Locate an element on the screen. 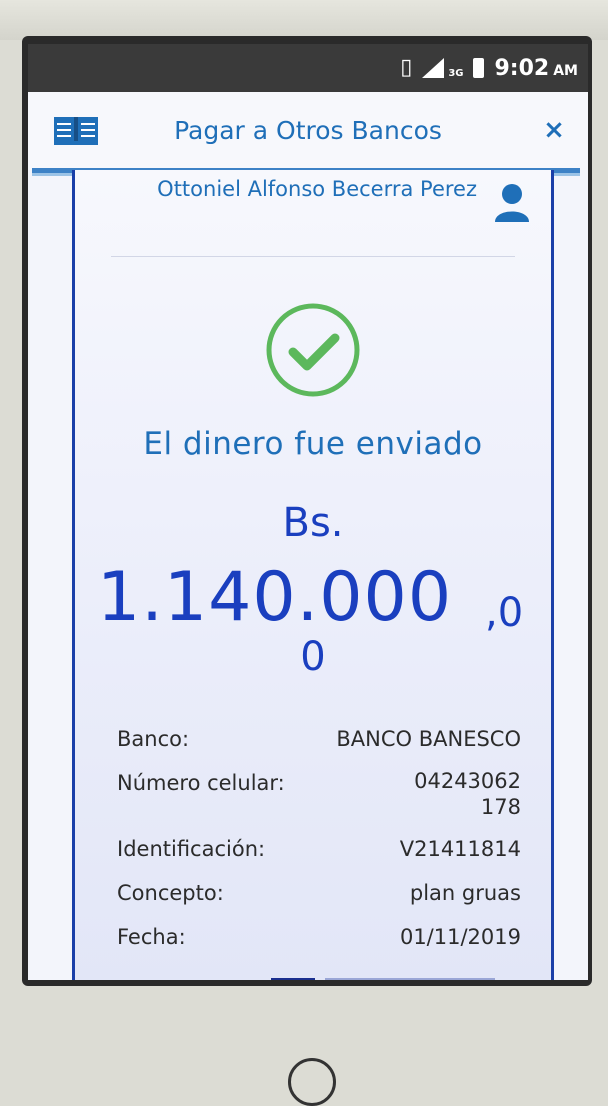 This screenshot has width=608, height=1106. bank-logo-partial is located at coordinates (293, 979).